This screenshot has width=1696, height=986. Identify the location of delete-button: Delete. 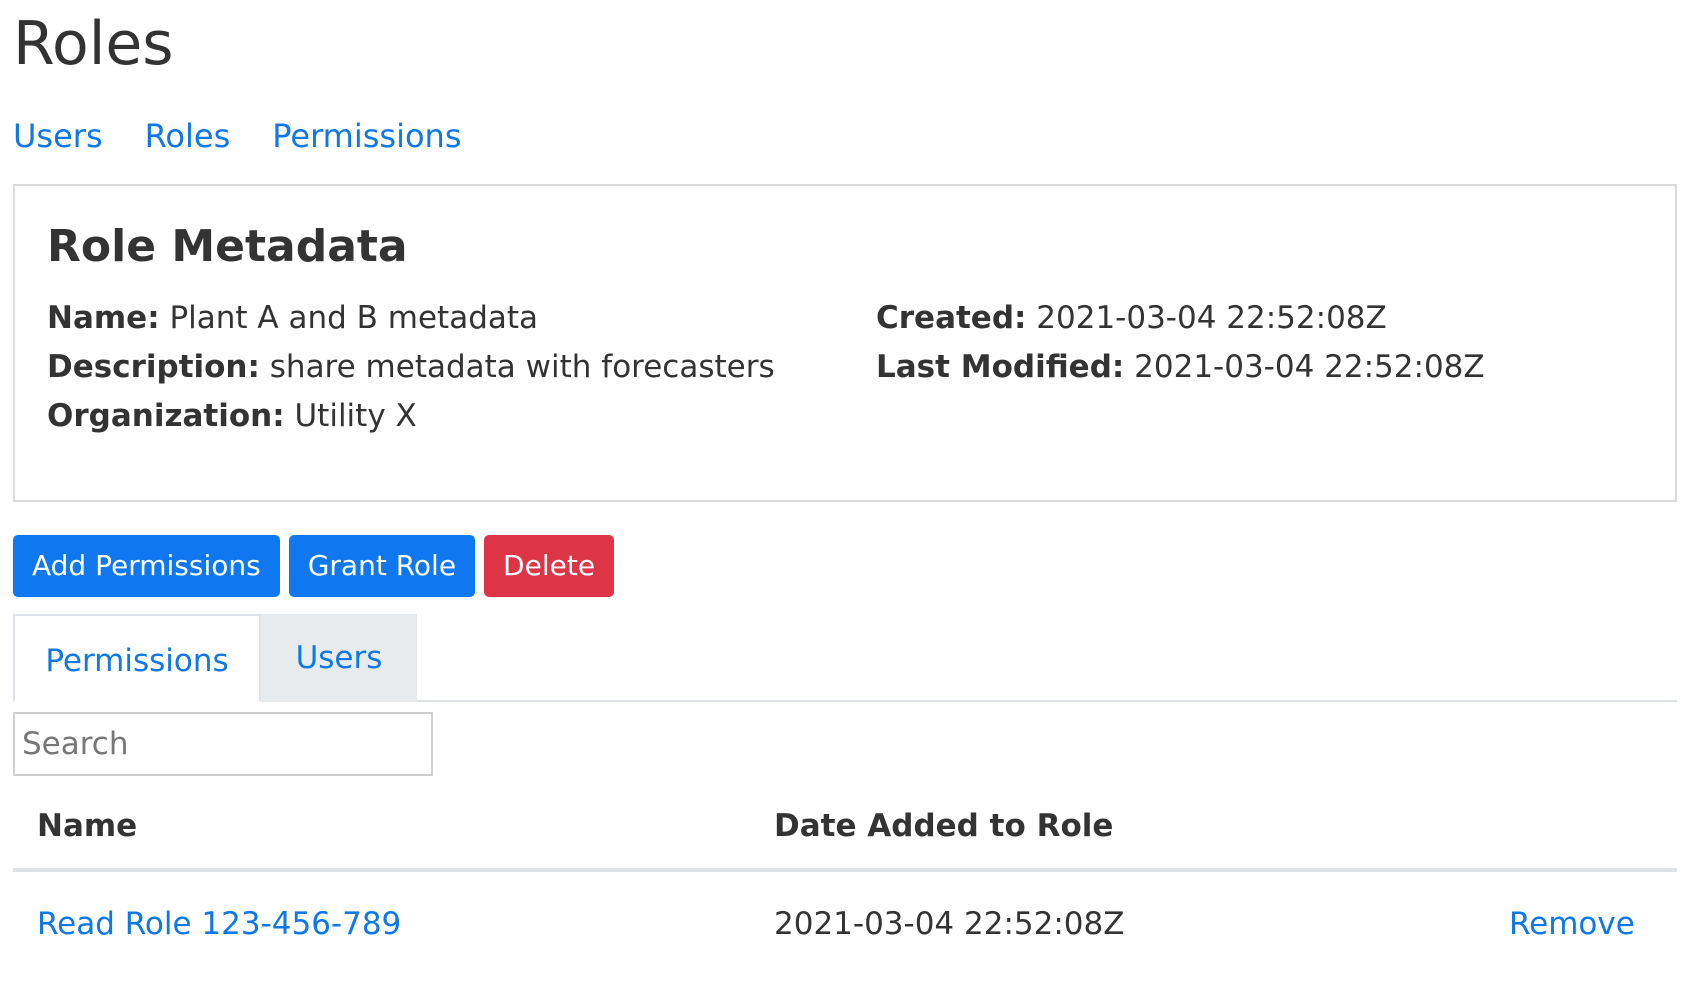
(549, 566).